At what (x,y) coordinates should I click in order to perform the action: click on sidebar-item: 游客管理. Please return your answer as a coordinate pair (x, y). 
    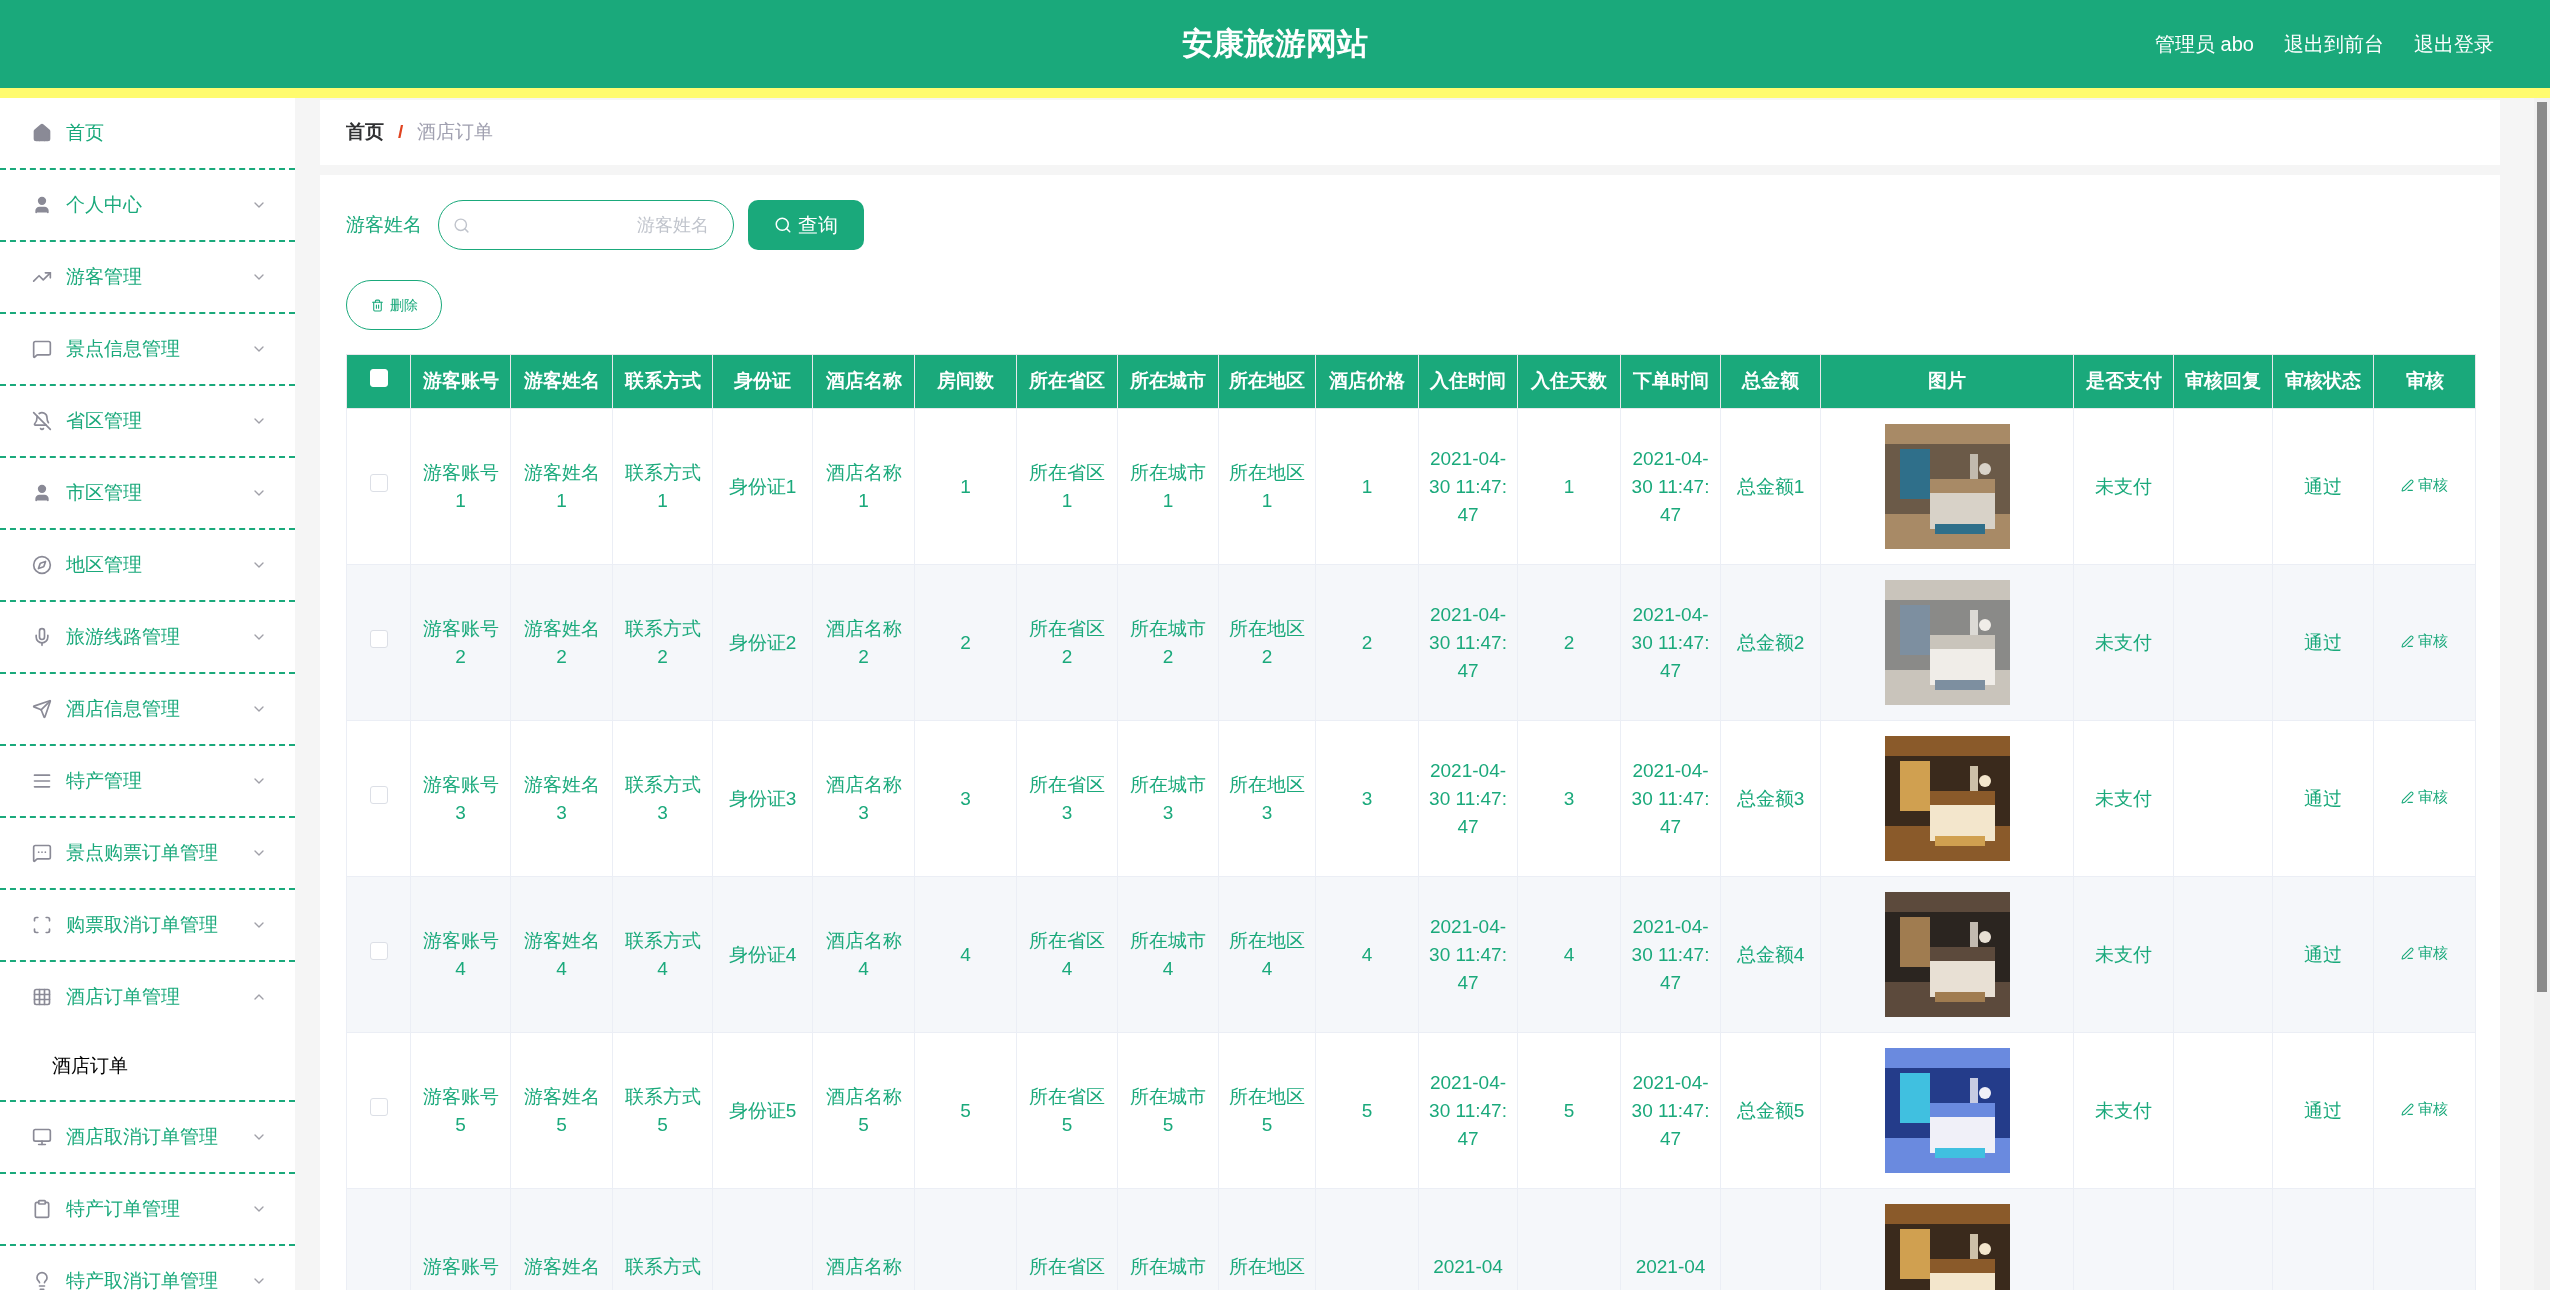
    Looking at the image, I should click on (147, 277).